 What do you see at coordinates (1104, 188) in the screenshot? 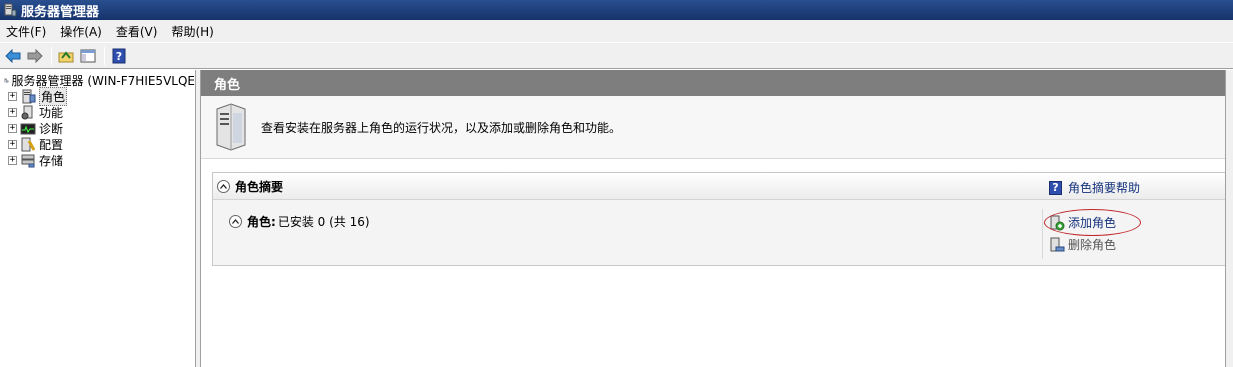
I see `help-link-label: 角色摘要帮助` at bounding box center [1104, 188].